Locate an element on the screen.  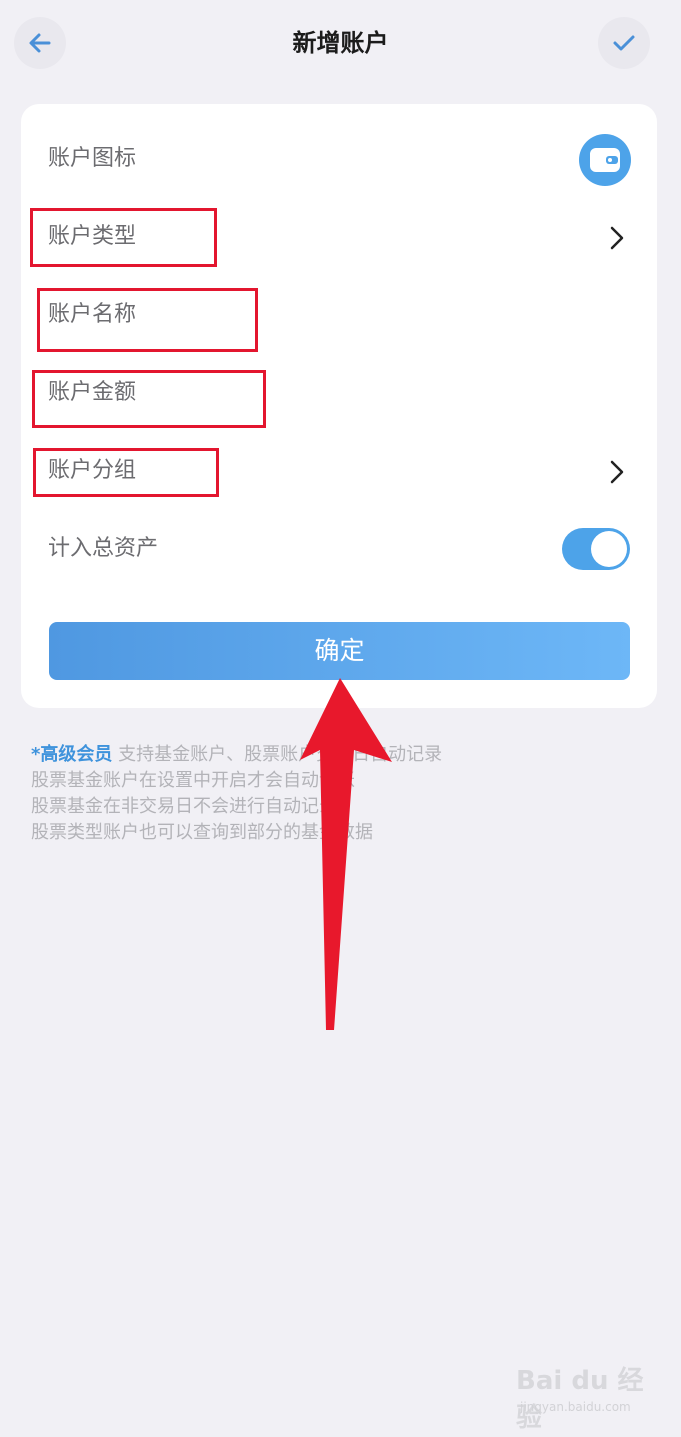
row-label: 账户图标 is located at coordinates (92, 158).